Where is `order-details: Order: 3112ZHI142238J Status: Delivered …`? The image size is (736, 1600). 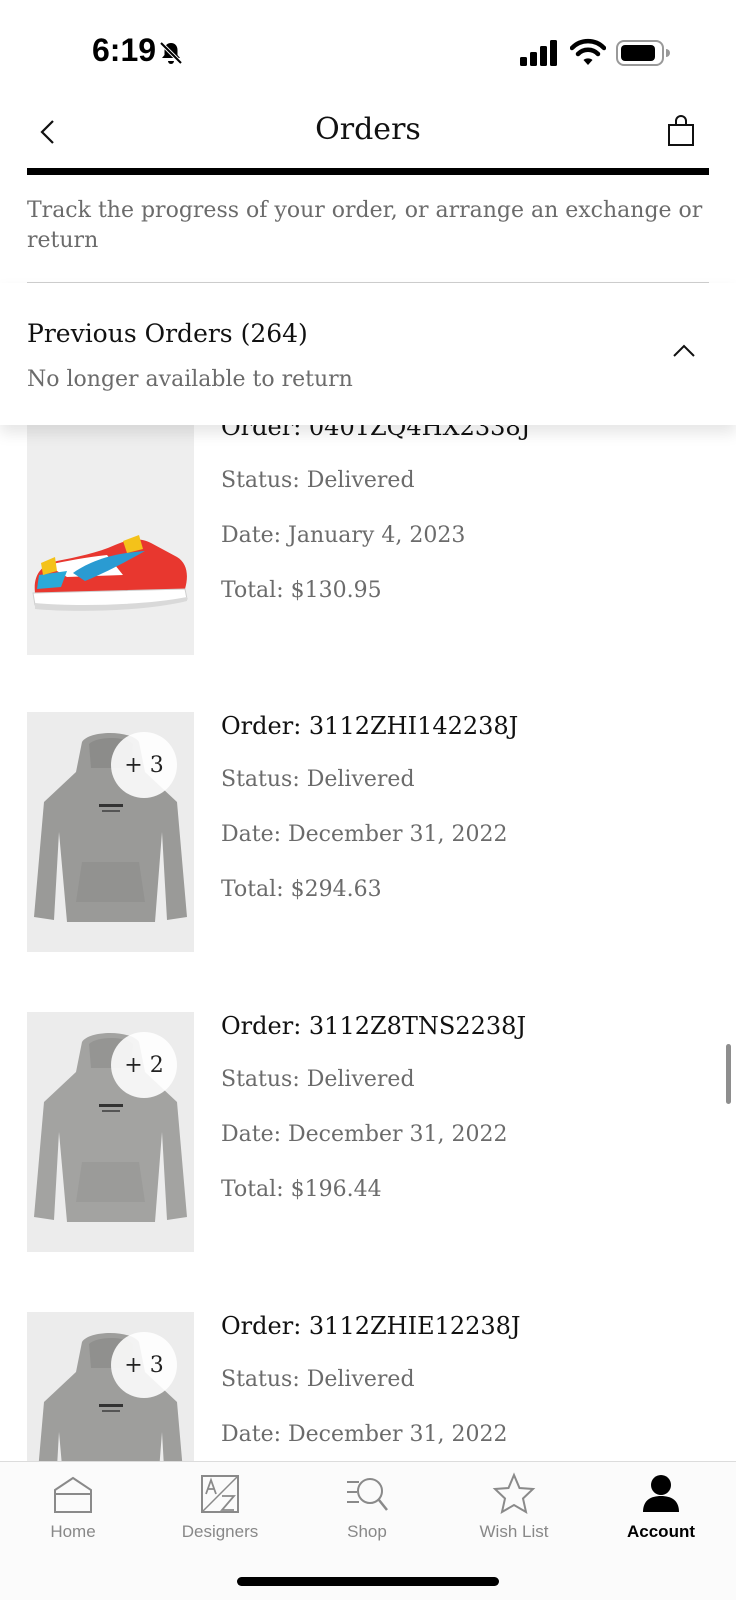
order-details: Order: 3112ZHI142238J Status: Delivered … is located at coordinates (466, 810).